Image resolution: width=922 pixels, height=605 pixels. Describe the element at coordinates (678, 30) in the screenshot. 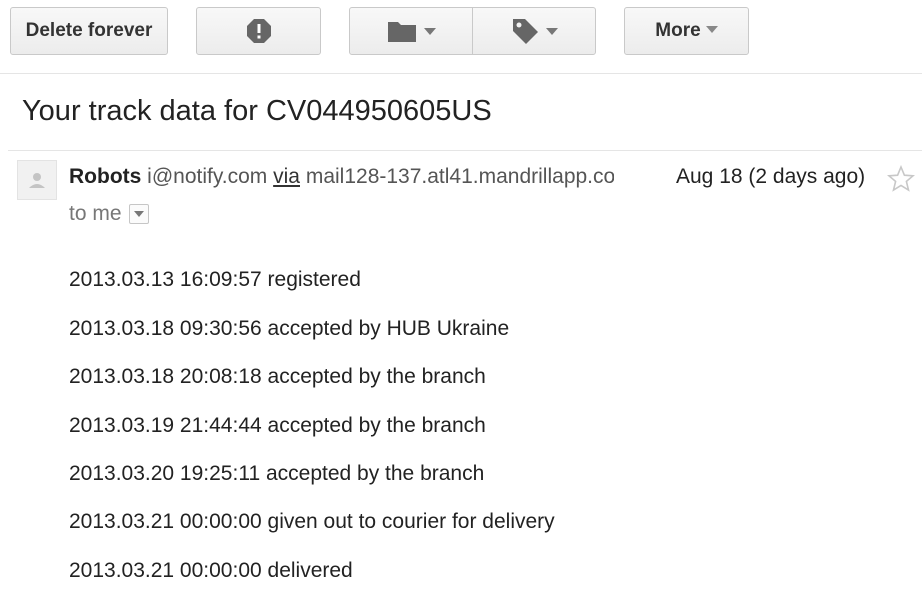

I see `more-label: More` at that location.